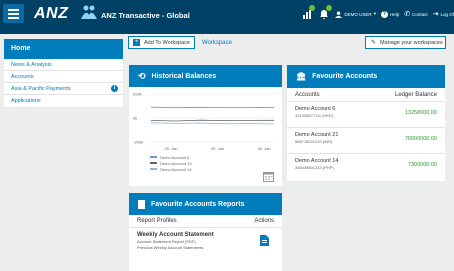 This screenshot has height=271, width=454. I want to click on sidebar-item-news: News & Analysis, so click(63, 65).